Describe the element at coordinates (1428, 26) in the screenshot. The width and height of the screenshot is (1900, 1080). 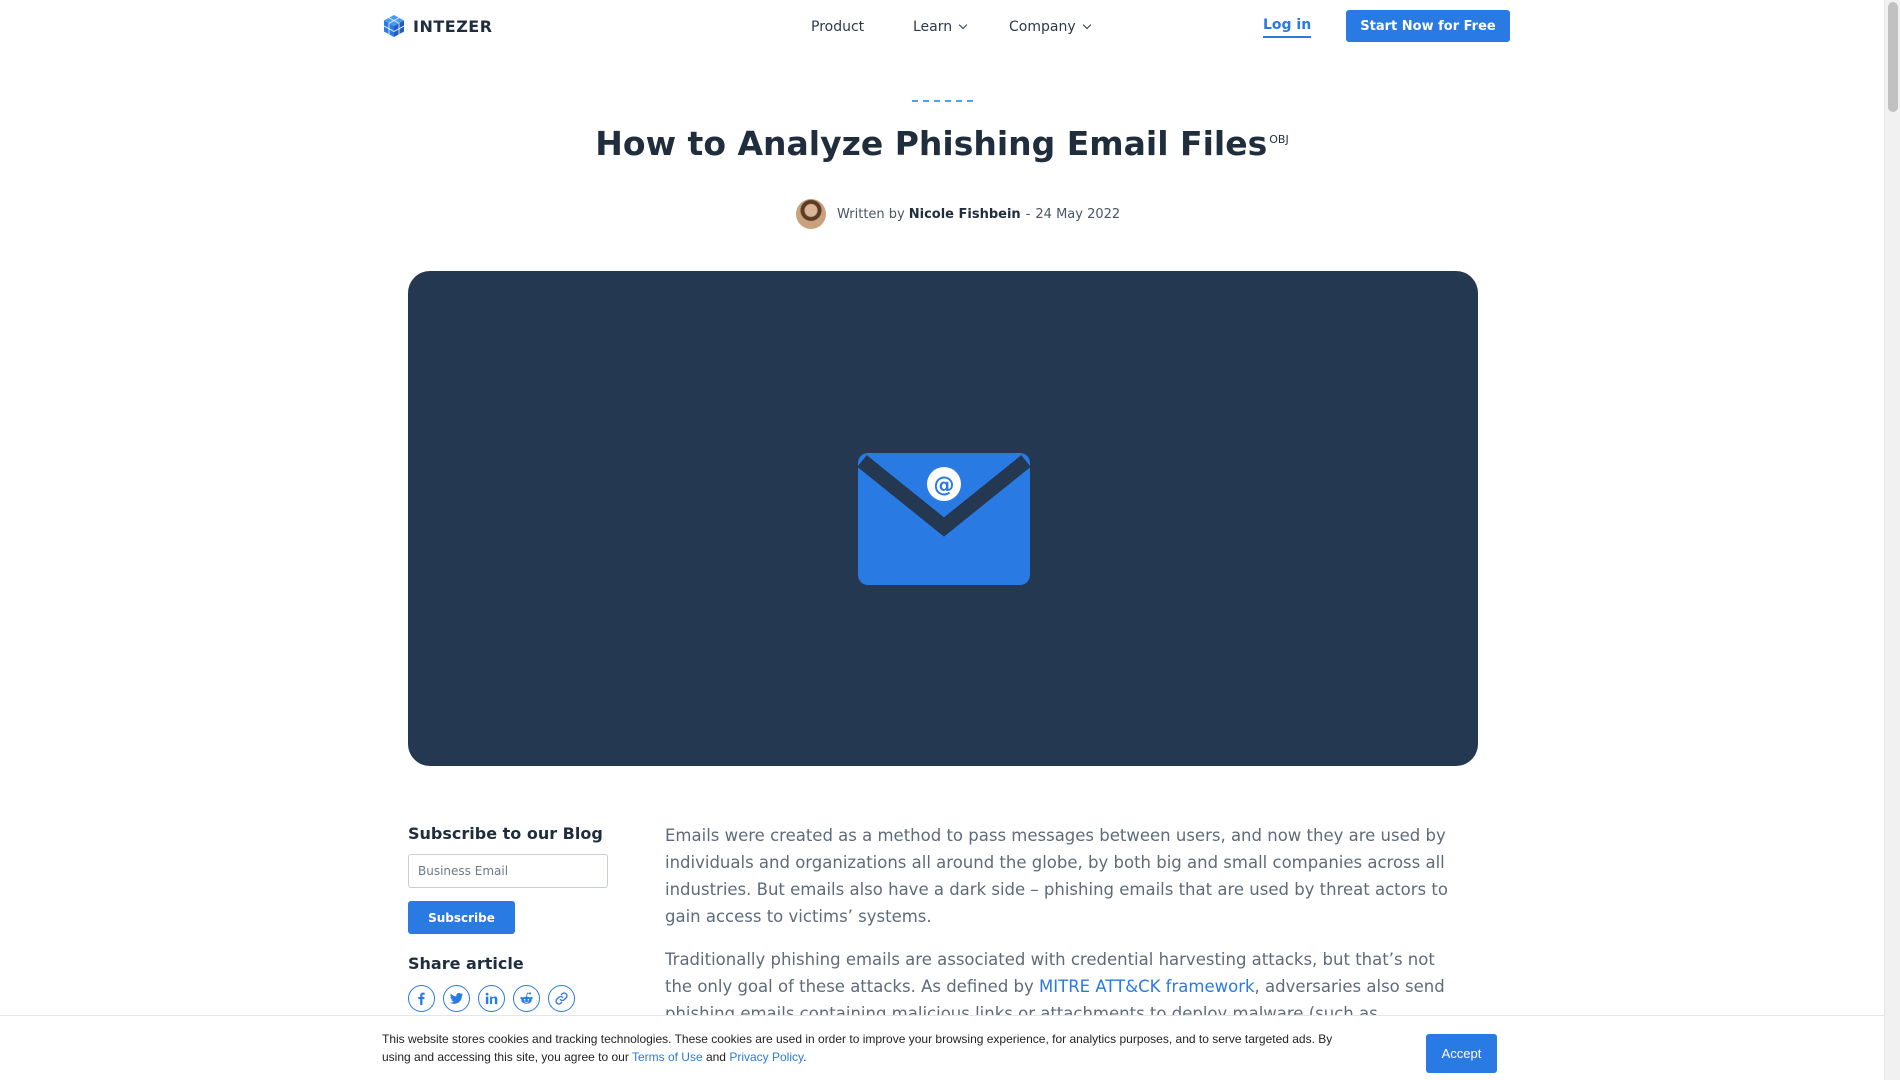
I see `start-now-button: Start Now for Free` at that location.